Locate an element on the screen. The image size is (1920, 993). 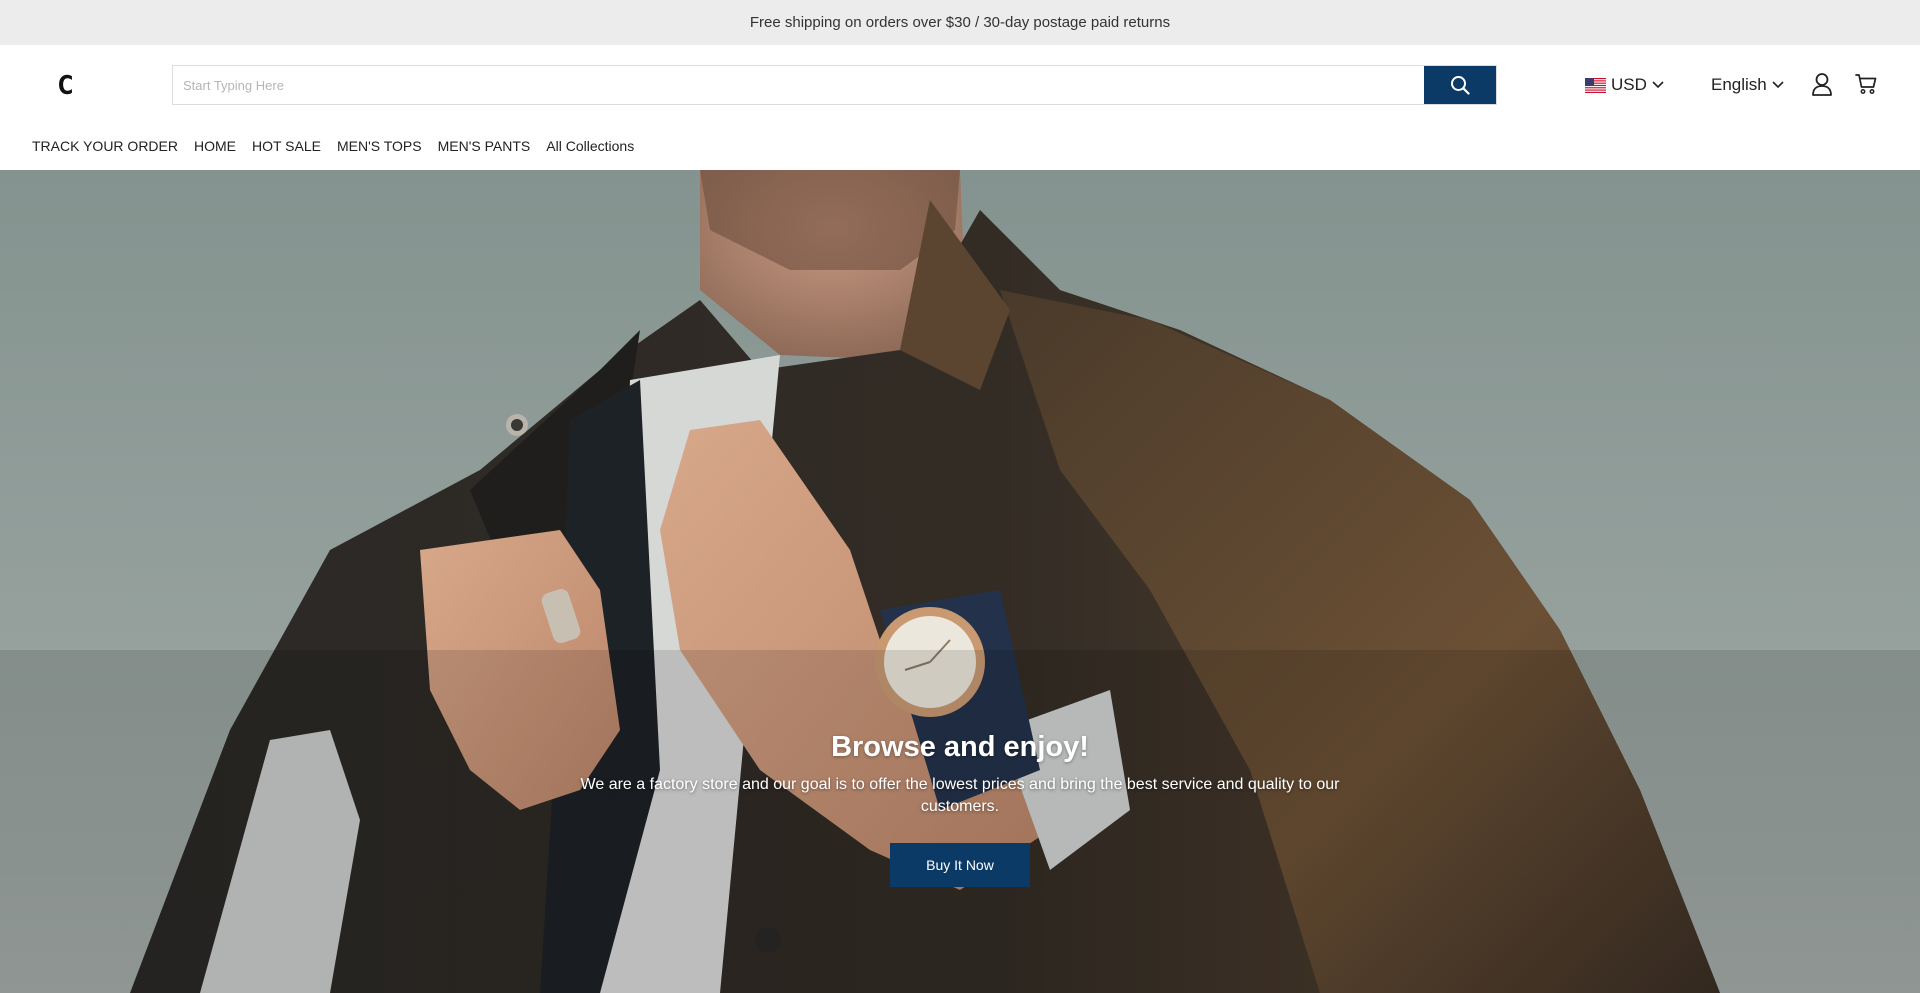
currency-selector: USD is located at coordinates (1624, 85).